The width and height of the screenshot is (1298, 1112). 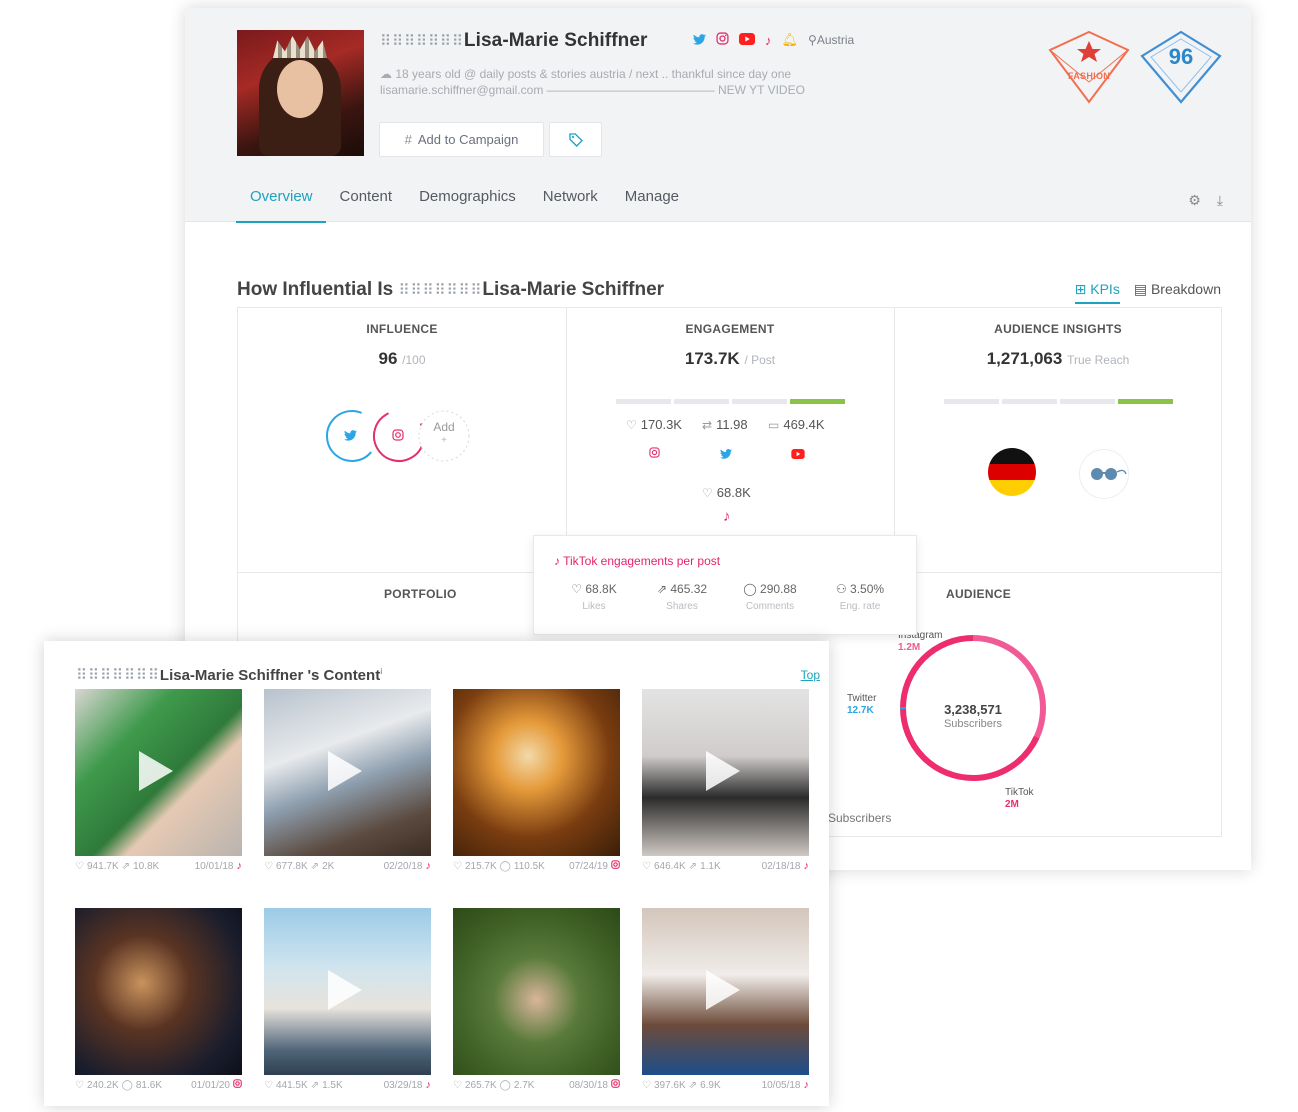 I want to click on twitter-engagement: ⇄ 11.98, so click(x=725, y=424).